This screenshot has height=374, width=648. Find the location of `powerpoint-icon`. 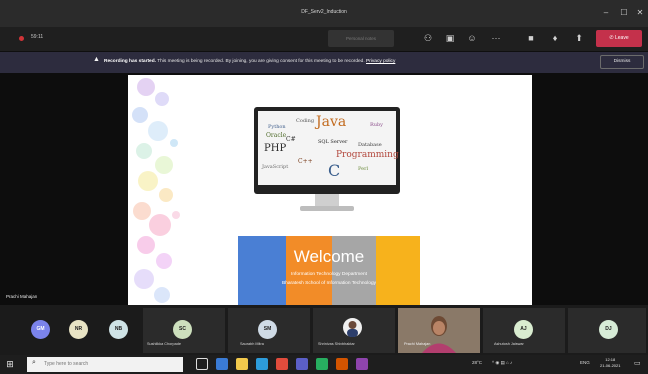

powerpoint-icon is located at coordinates (342, 364).